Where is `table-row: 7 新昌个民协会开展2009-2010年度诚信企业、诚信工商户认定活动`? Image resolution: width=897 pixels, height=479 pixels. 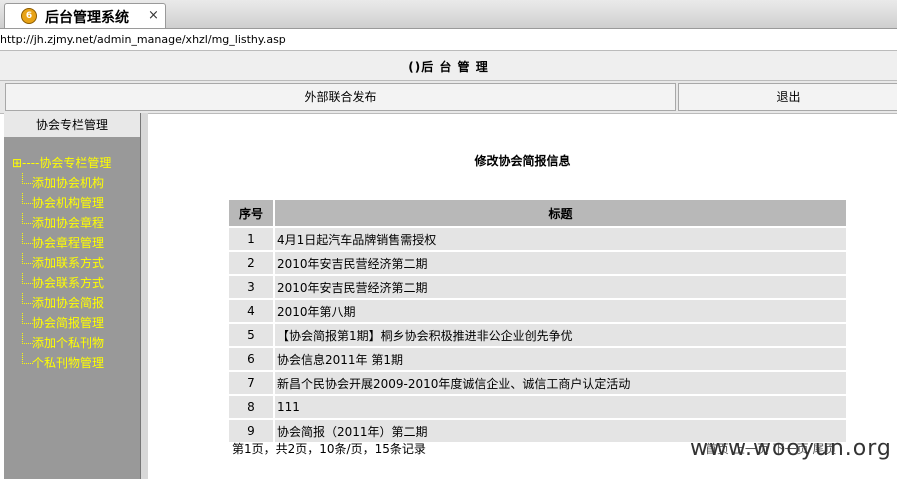
table-row: 7 新昌个民协会开展2009-2010年度诚信企业、诚信工商户认定活动 is located at coordinates (537, 383).